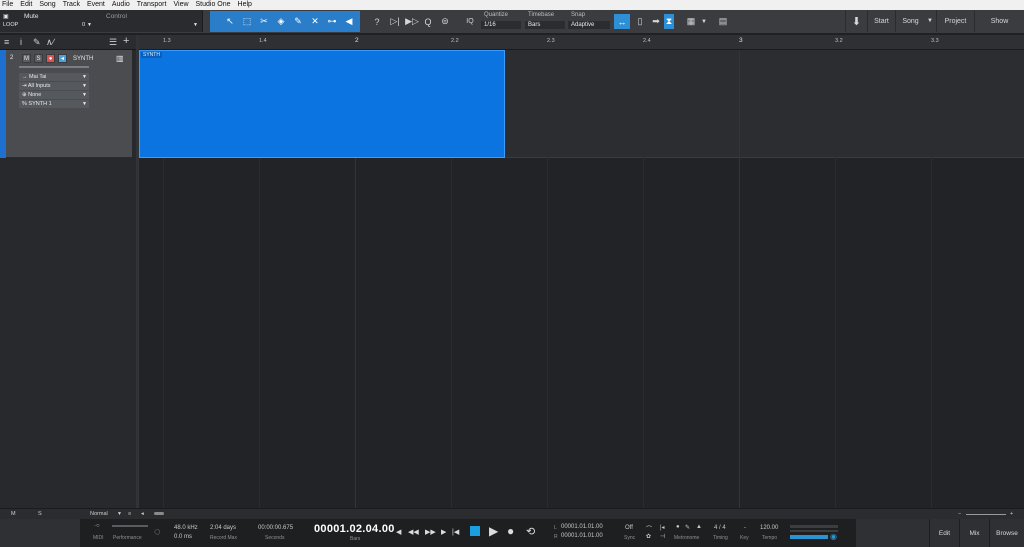  Describe the element at coordinates (428, 21) in the screenshot. I see `loop-icon: Q` at that location.